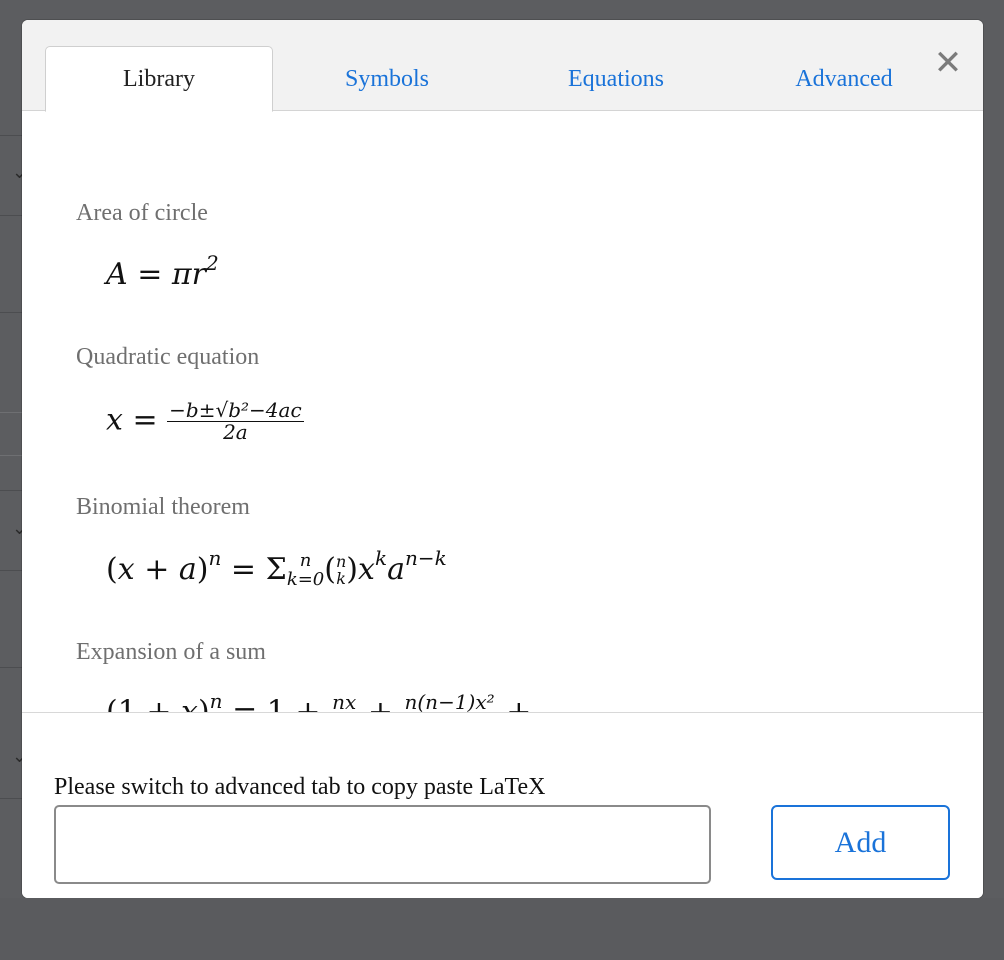 This screenshot has height=960, width=1004. I want to click on tab-advanced: Advanced, so click(844, 79).